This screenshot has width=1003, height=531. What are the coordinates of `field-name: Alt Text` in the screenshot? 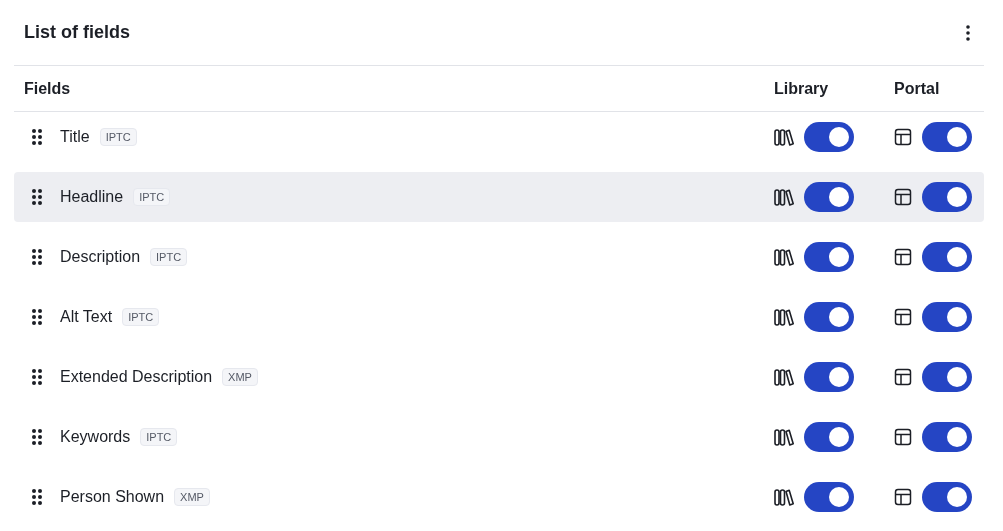 It's located at (86, 317).